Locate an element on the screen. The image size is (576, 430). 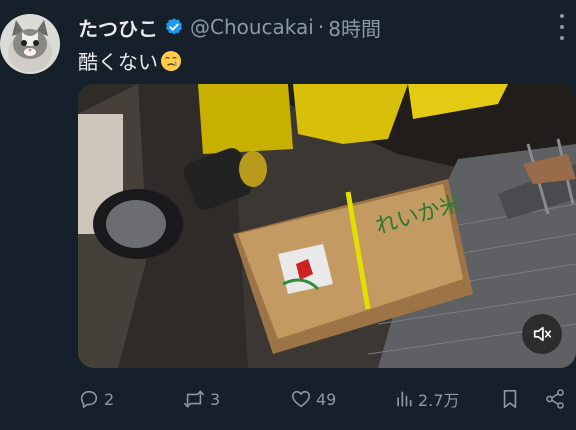
analytics-bar-icon is located at coordinates (404, 399).